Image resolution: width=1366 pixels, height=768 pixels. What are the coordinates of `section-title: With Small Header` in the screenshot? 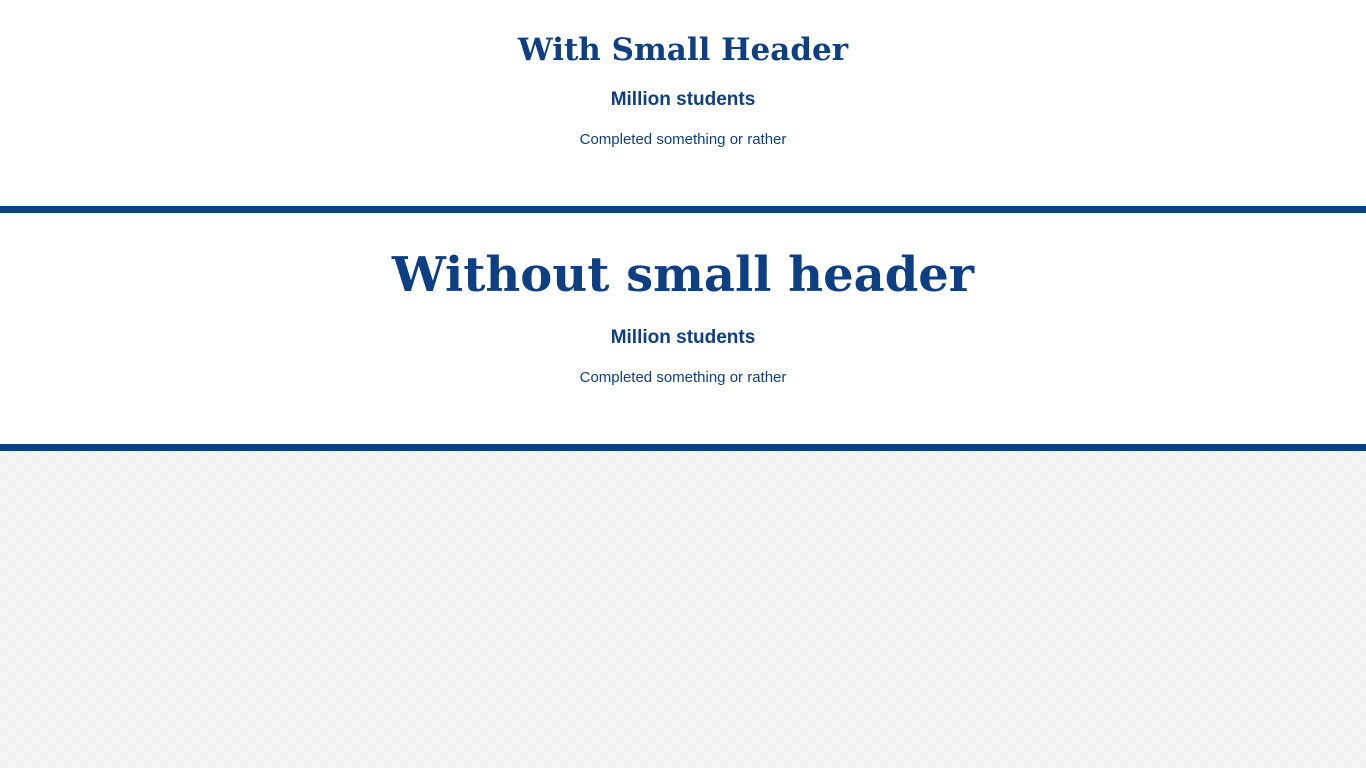 It's located at (683, 50).